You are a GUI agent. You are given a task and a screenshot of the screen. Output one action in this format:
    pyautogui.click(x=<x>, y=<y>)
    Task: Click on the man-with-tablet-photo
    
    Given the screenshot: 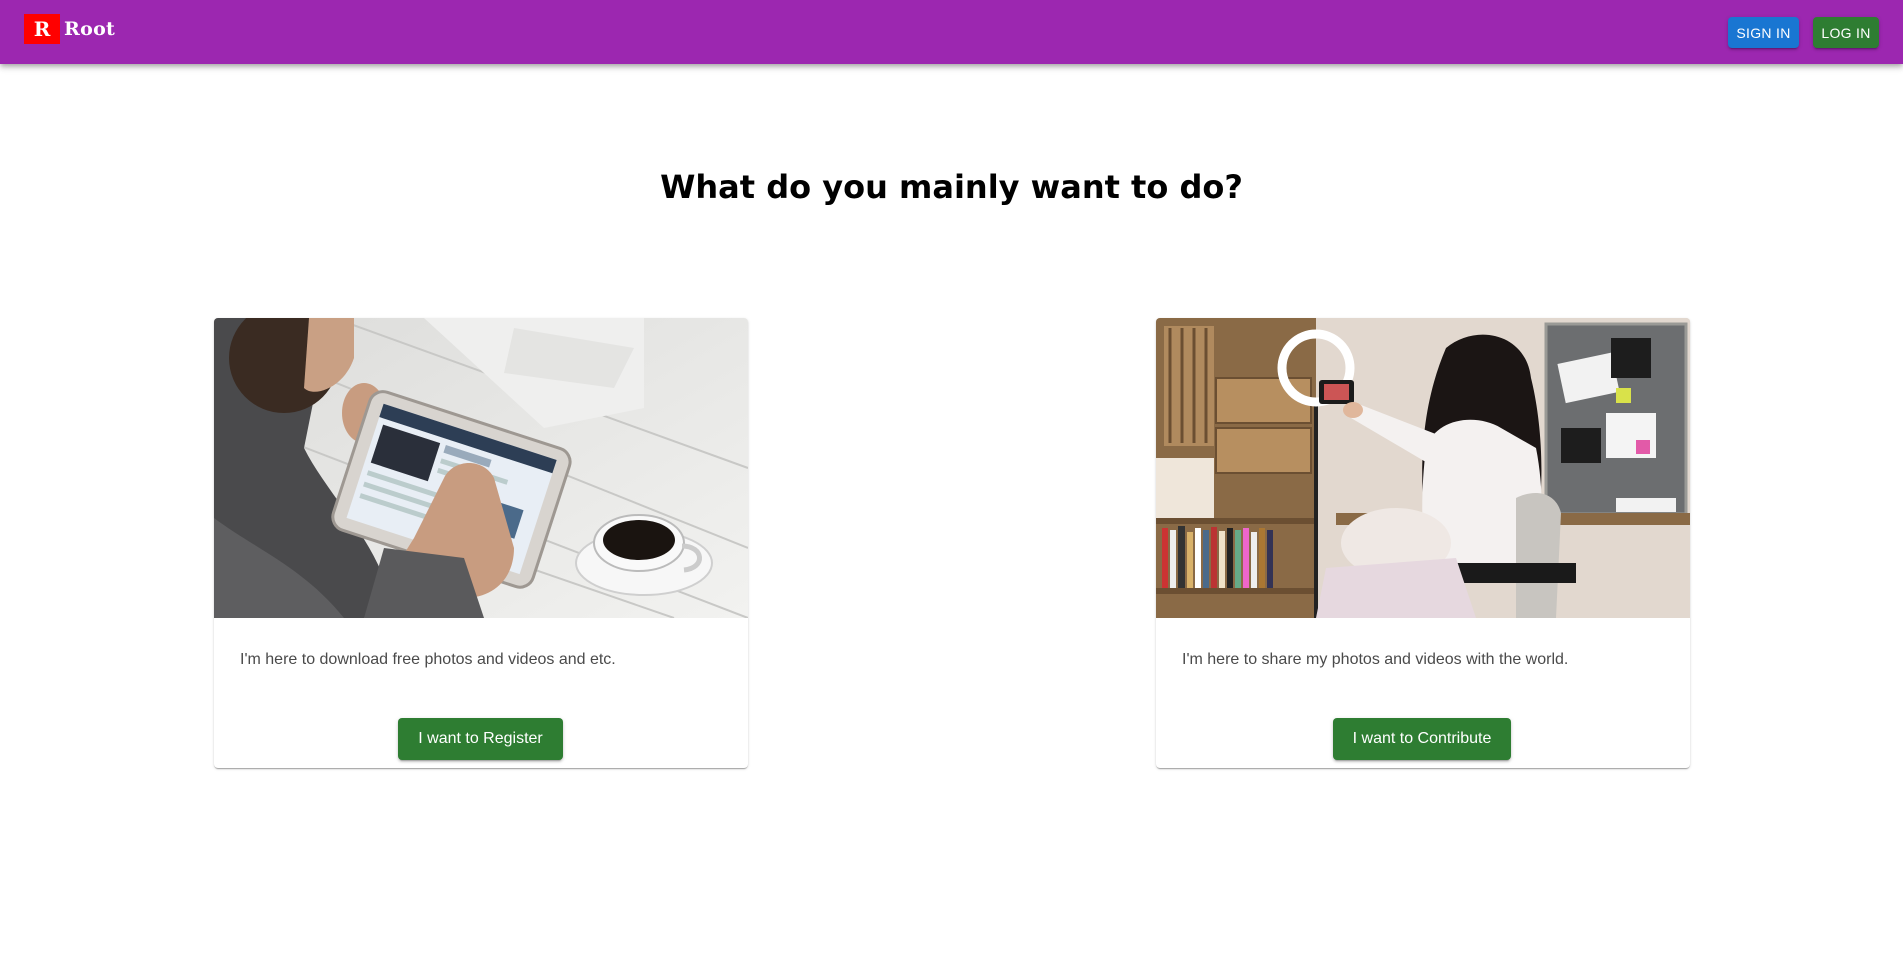 What is the action you would take?
    pyautogui.click(x=481, y=468)
    